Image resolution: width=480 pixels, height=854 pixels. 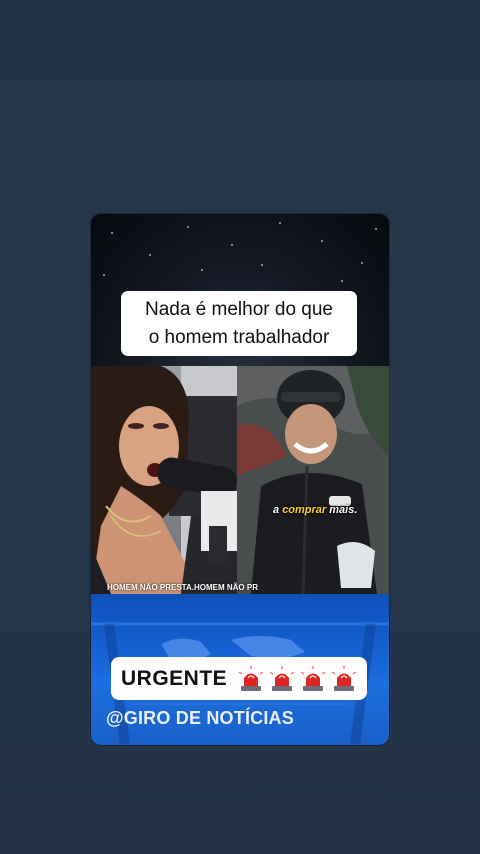 I want to click on video-subtitle: a comprar mais., so click(x=315, y=510).